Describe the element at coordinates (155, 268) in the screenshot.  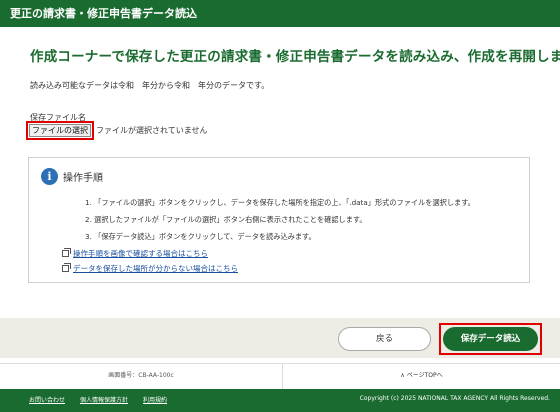
I see `help-link-label: データを保存した場所が分からない場合はこちら` at that location.